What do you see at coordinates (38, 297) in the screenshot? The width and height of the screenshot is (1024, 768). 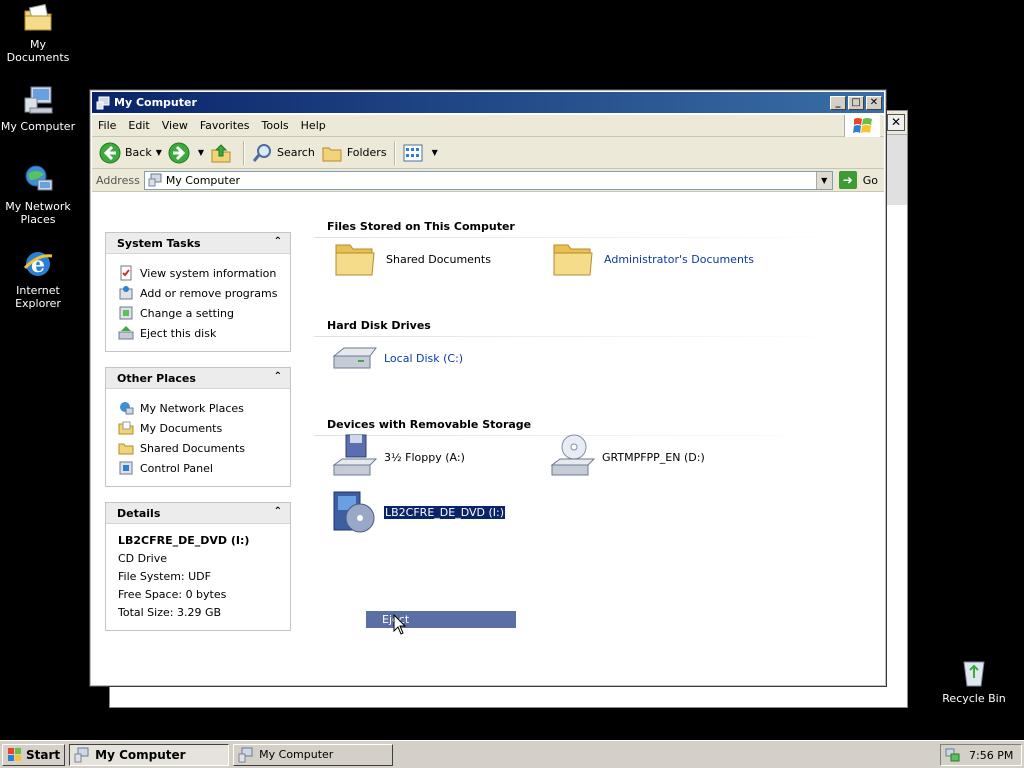 I see `desktop-icon-label: Internet Explorer` at bounding box center [38, 297].